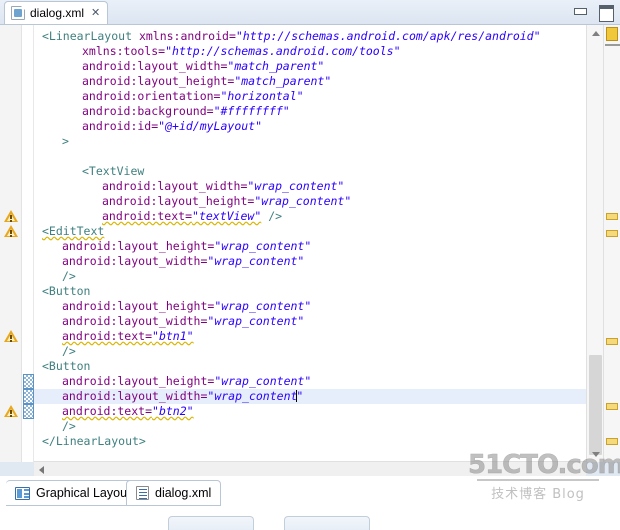 This screenshot has height=530, width=620. I want to click on code-line: </LinearLayout>, so click(310, 441).